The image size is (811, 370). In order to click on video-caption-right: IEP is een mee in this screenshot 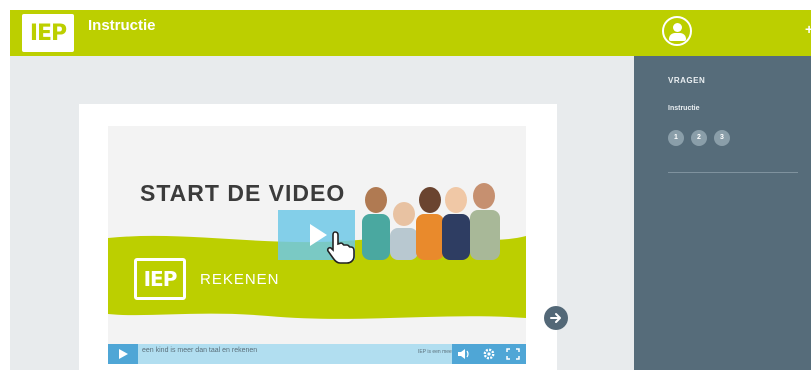, I will do `click(435, 352)`.